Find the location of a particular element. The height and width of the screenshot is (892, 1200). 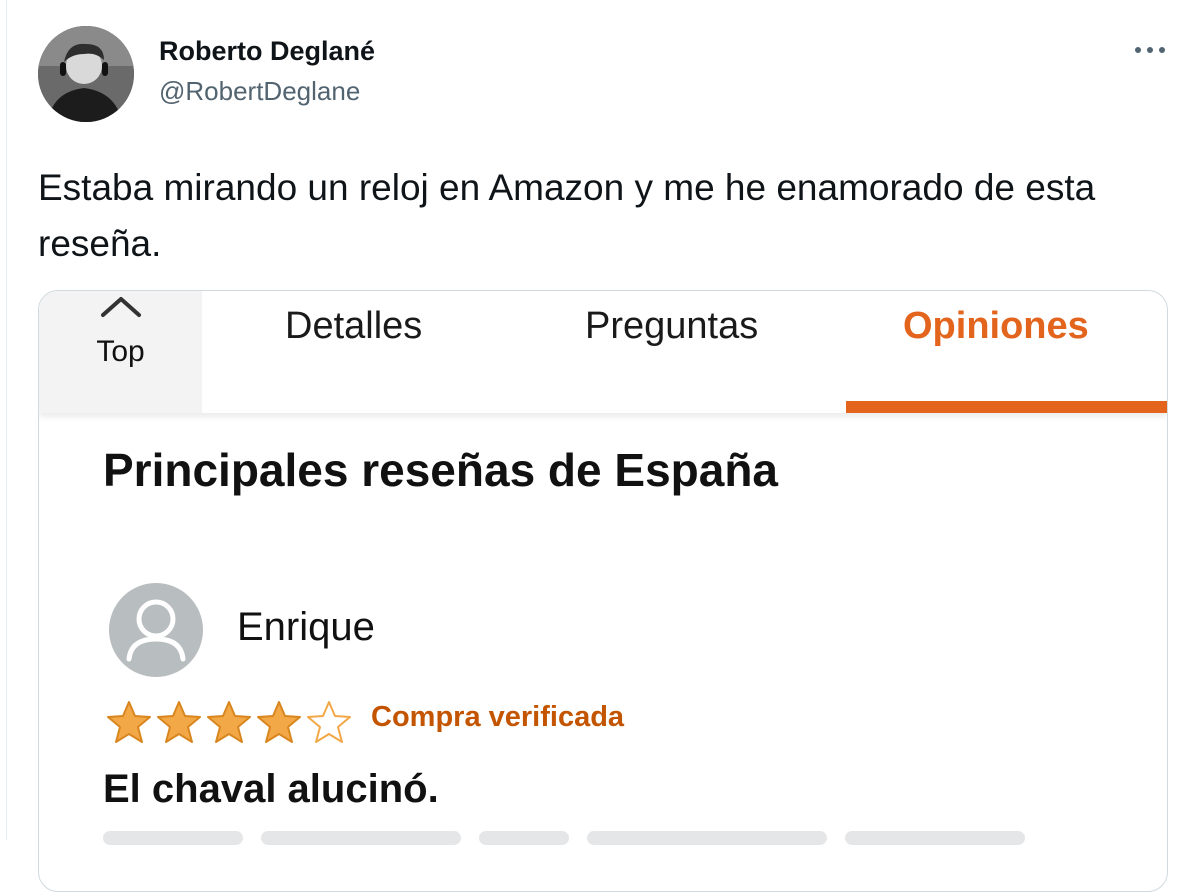

author-display-name: Roberto Deglané is located at coordinates (267, 51).